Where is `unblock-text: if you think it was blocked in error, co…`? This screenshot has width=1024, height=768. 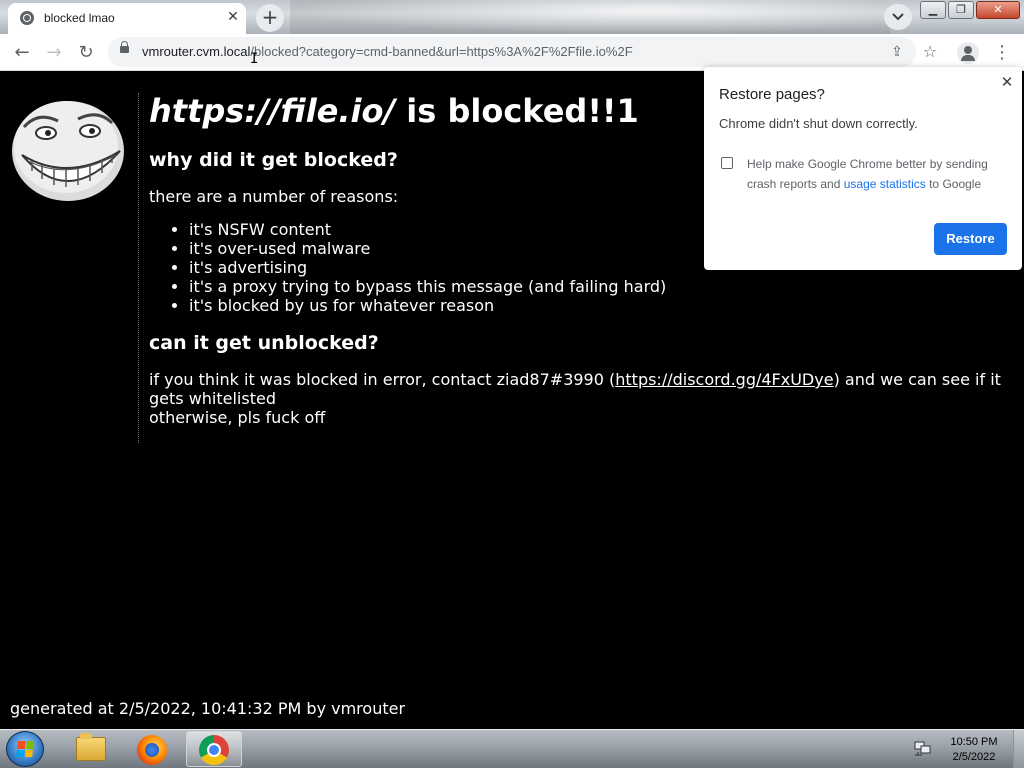 unblock-text: if you think it was blocked in error, co… is located at coordinates (584, 389).